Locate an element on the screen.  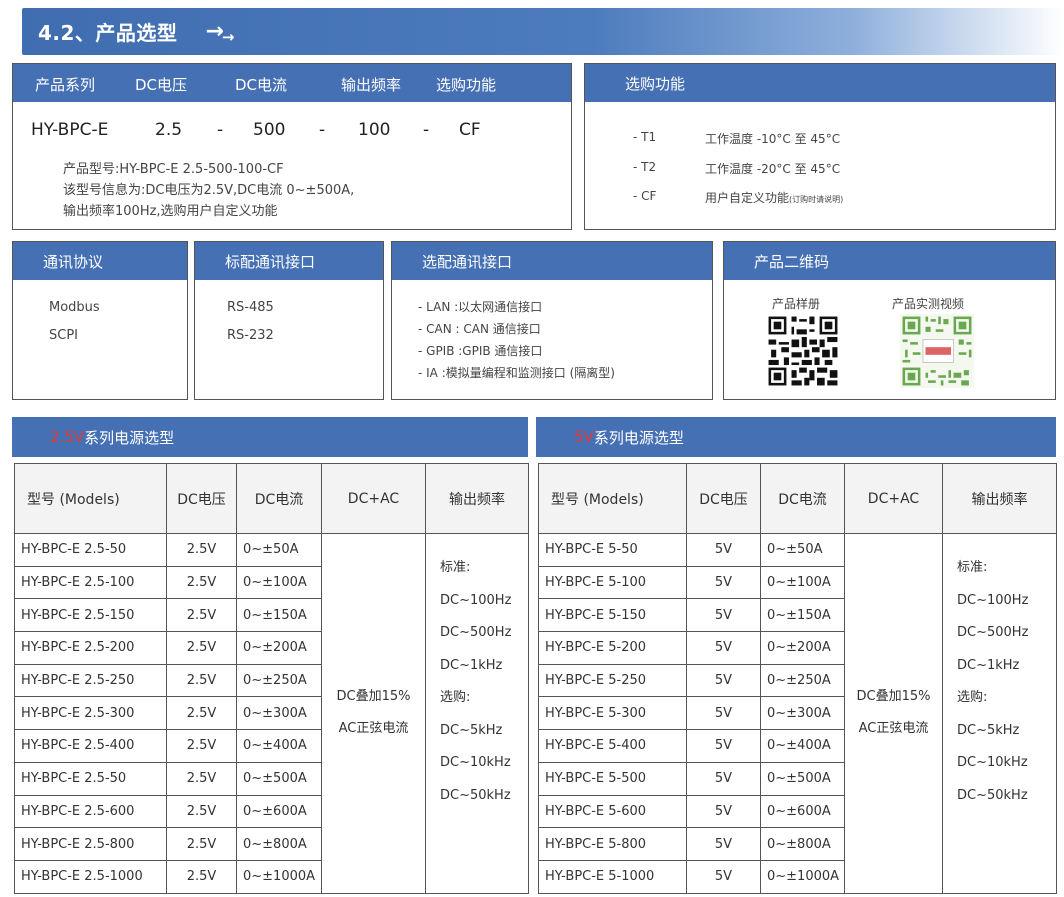
current-cell: 0~±250A is located at coordinates (279, 680).